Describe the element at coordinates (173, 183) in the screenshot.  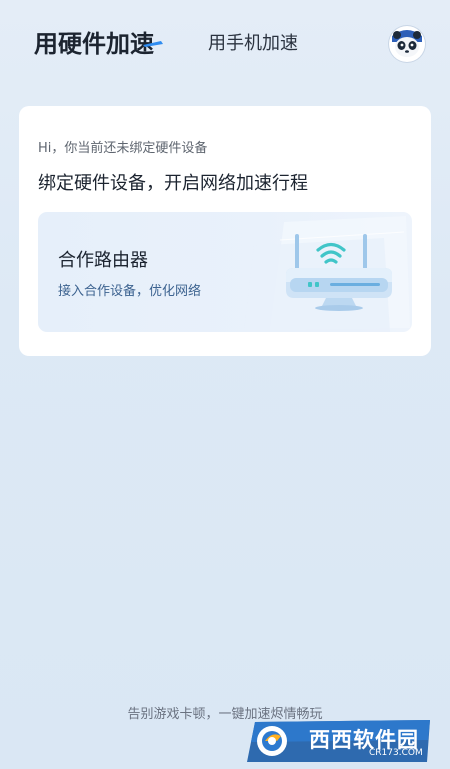
I see `card-headline: 绑定硬件设备，开启网络加速行程` at that location.